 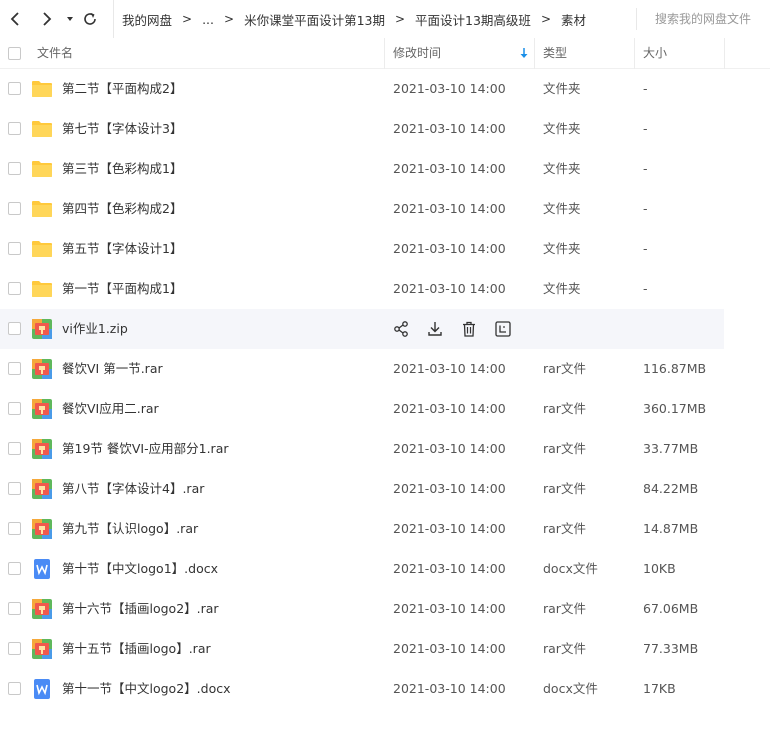 What do you see at coordinates (524, 53) in the screenshot?
I see `sort-descending-icon` at bounding box center [524, 53].